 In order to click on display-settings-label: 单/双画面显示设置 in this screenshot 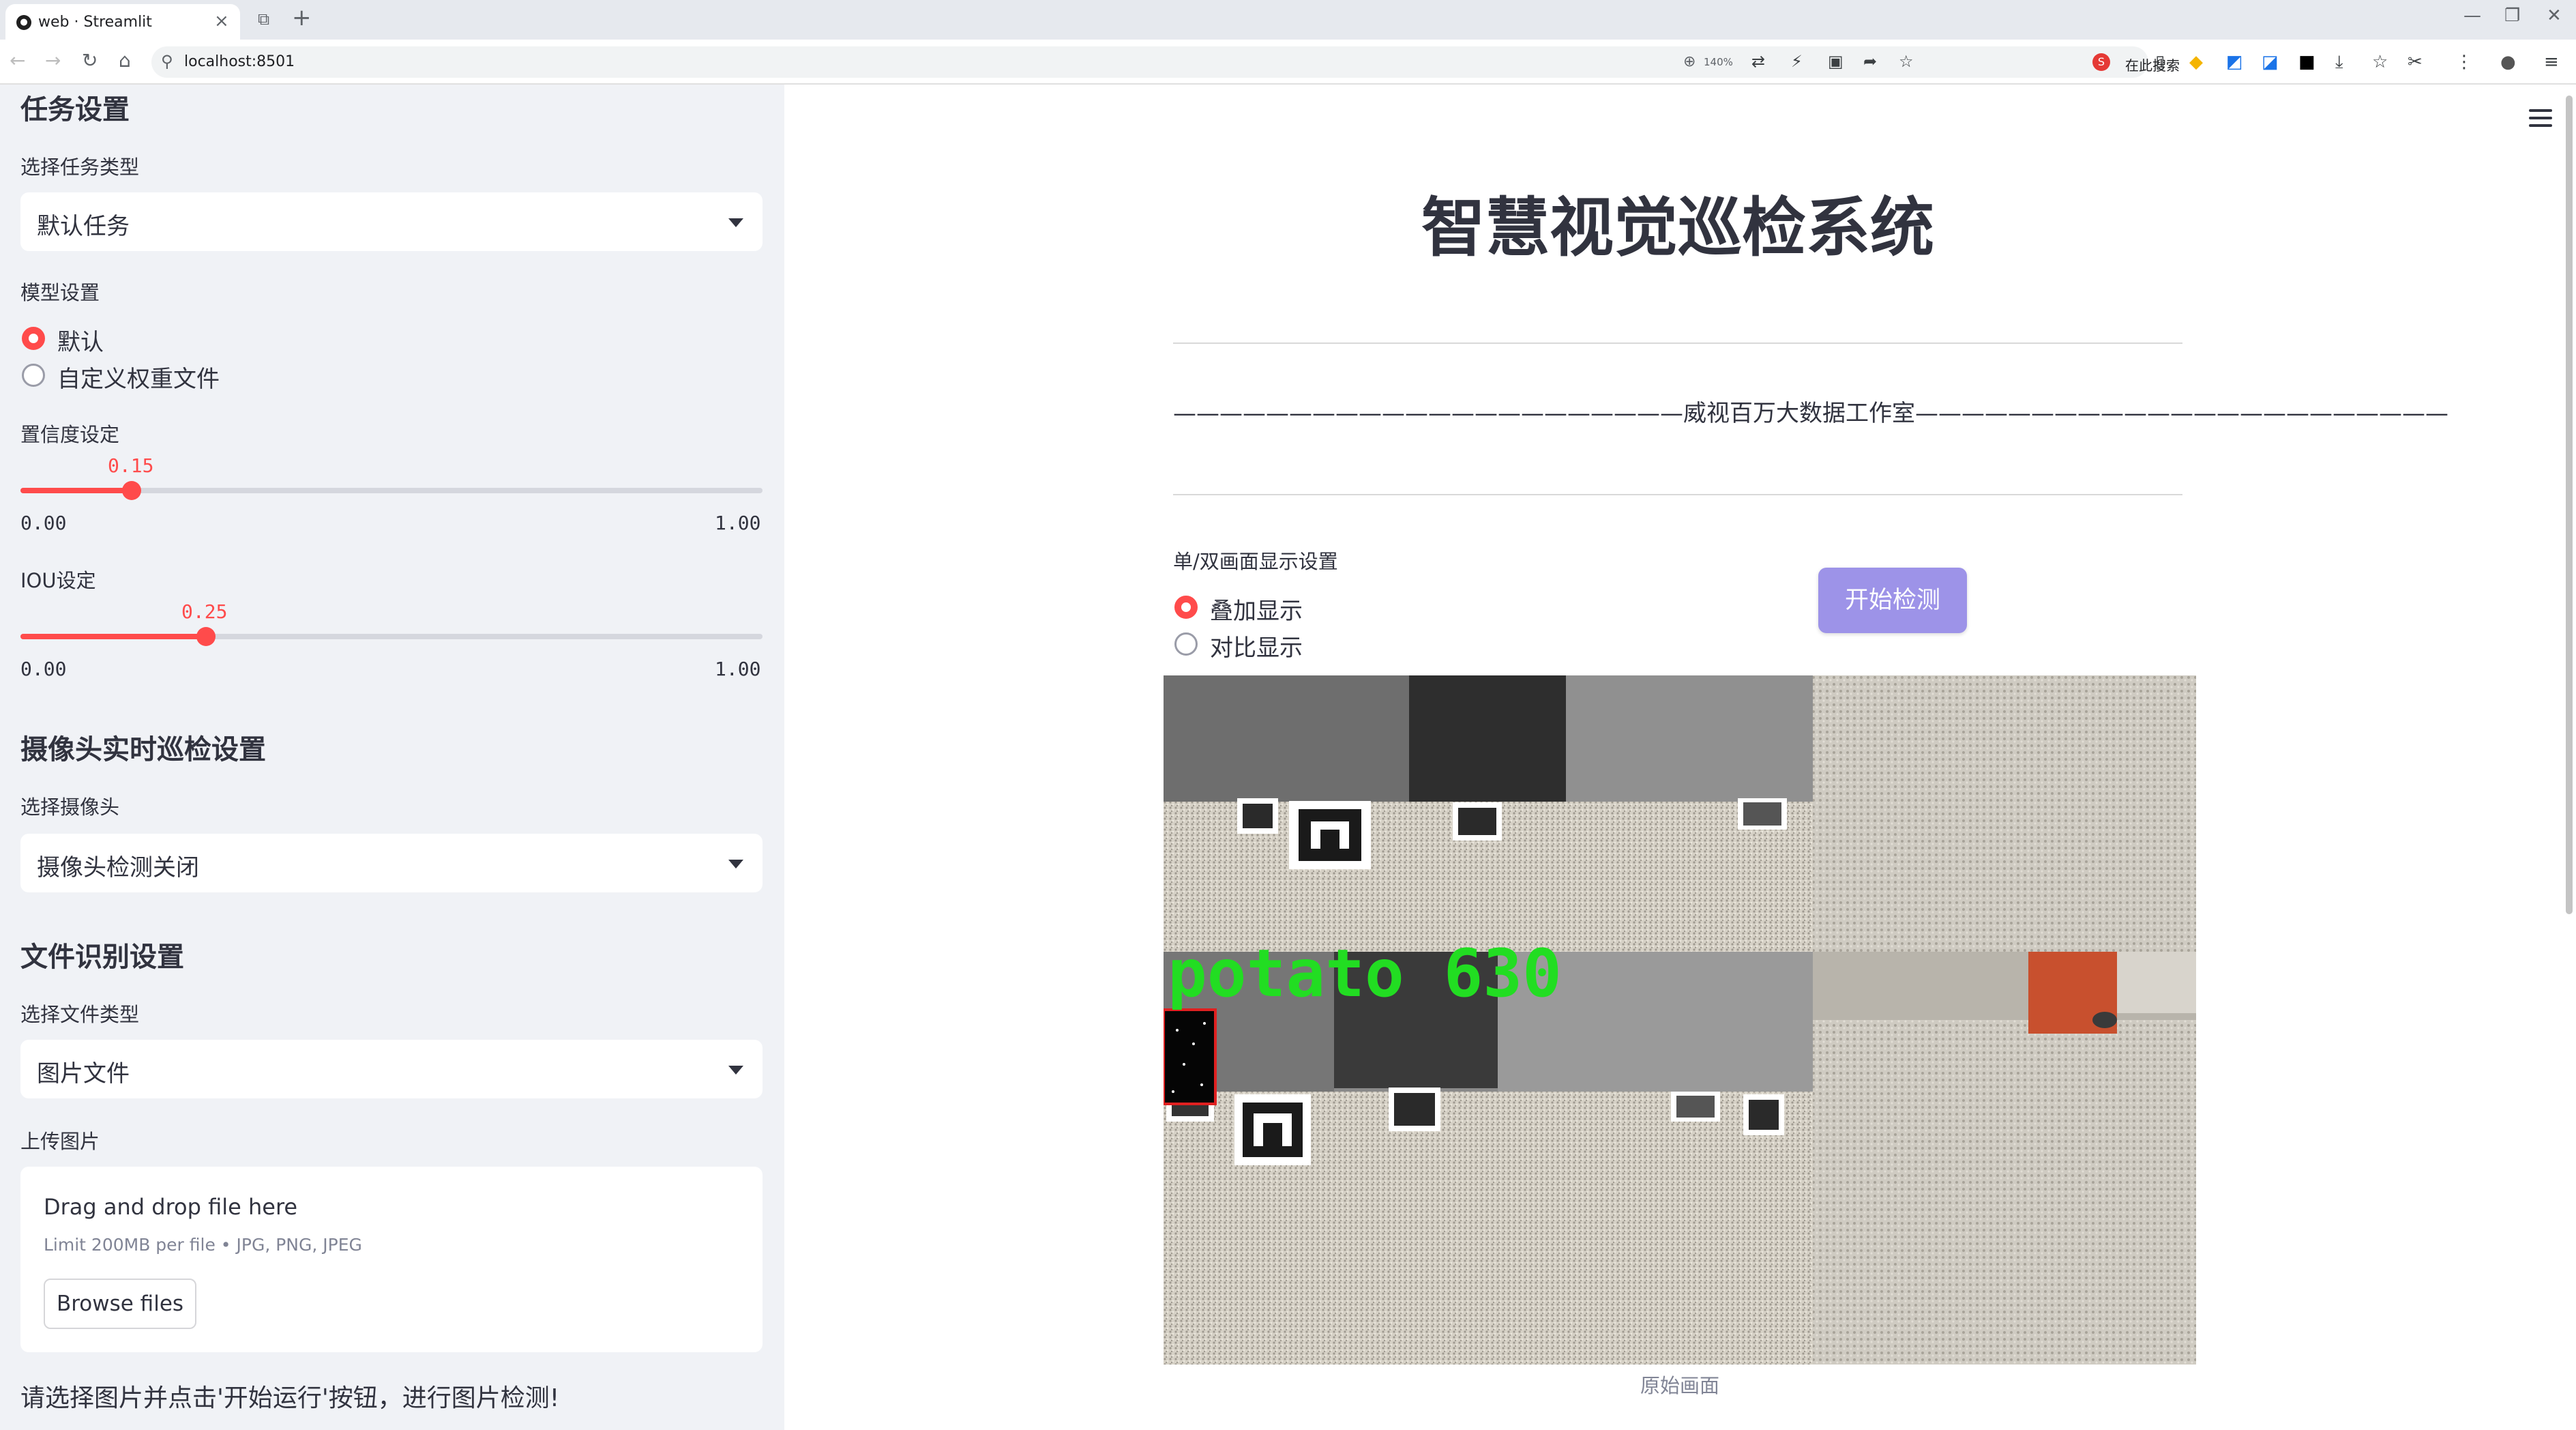, I will do `click(1255, 562)`.